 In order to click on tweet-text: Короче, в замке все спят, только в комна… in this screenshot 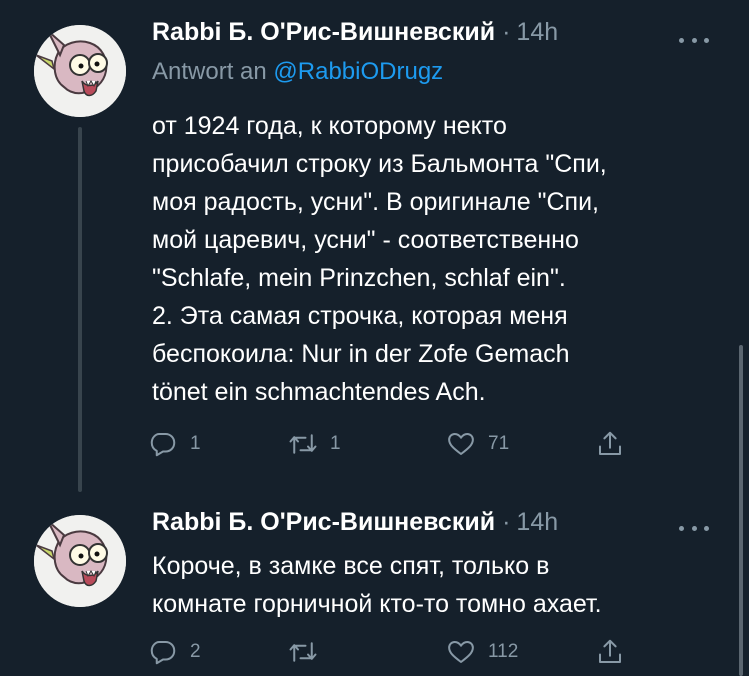, I will do `click(437, 585)`.